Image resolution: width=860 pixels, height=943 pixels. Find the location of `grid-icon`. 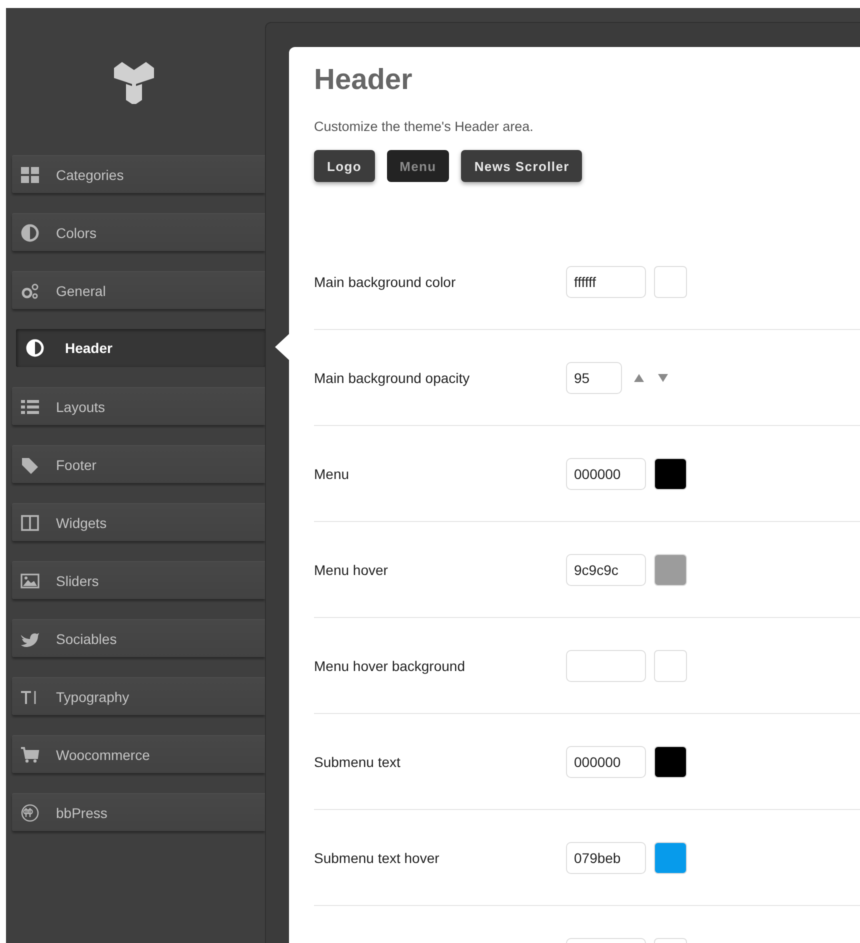

grid-icon is located at coordinates (30, 174).